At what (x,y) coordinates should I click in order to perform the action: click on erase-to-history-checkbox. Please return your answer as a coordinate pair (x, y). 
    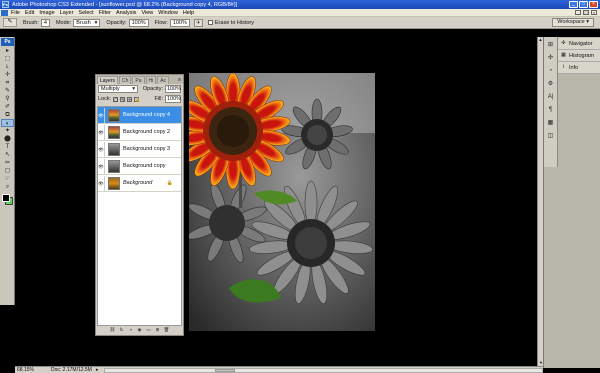
    Looking at the image, I should click on (210, 22).